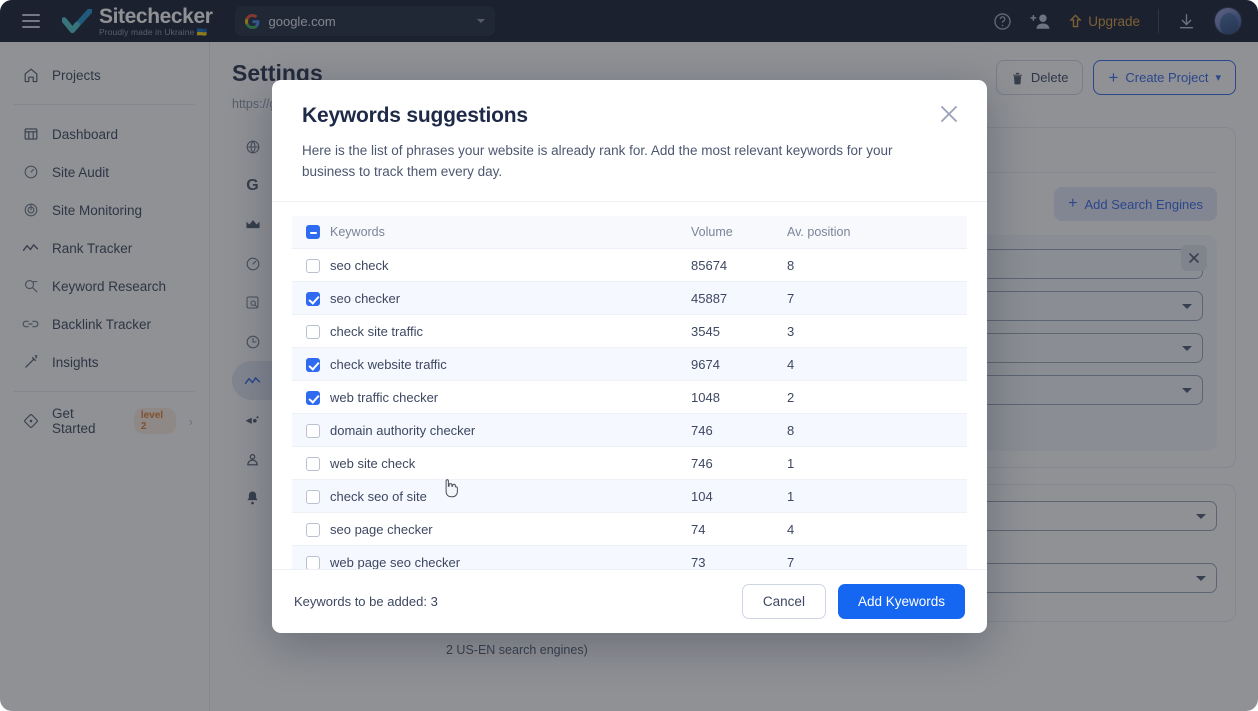 The width and height of the screenshot is (1258, 711). What do you see at coordinates (415, 115) in the screenshot?
I see `modal-title: Keywords suggestions` at bounding box center [415, 115].